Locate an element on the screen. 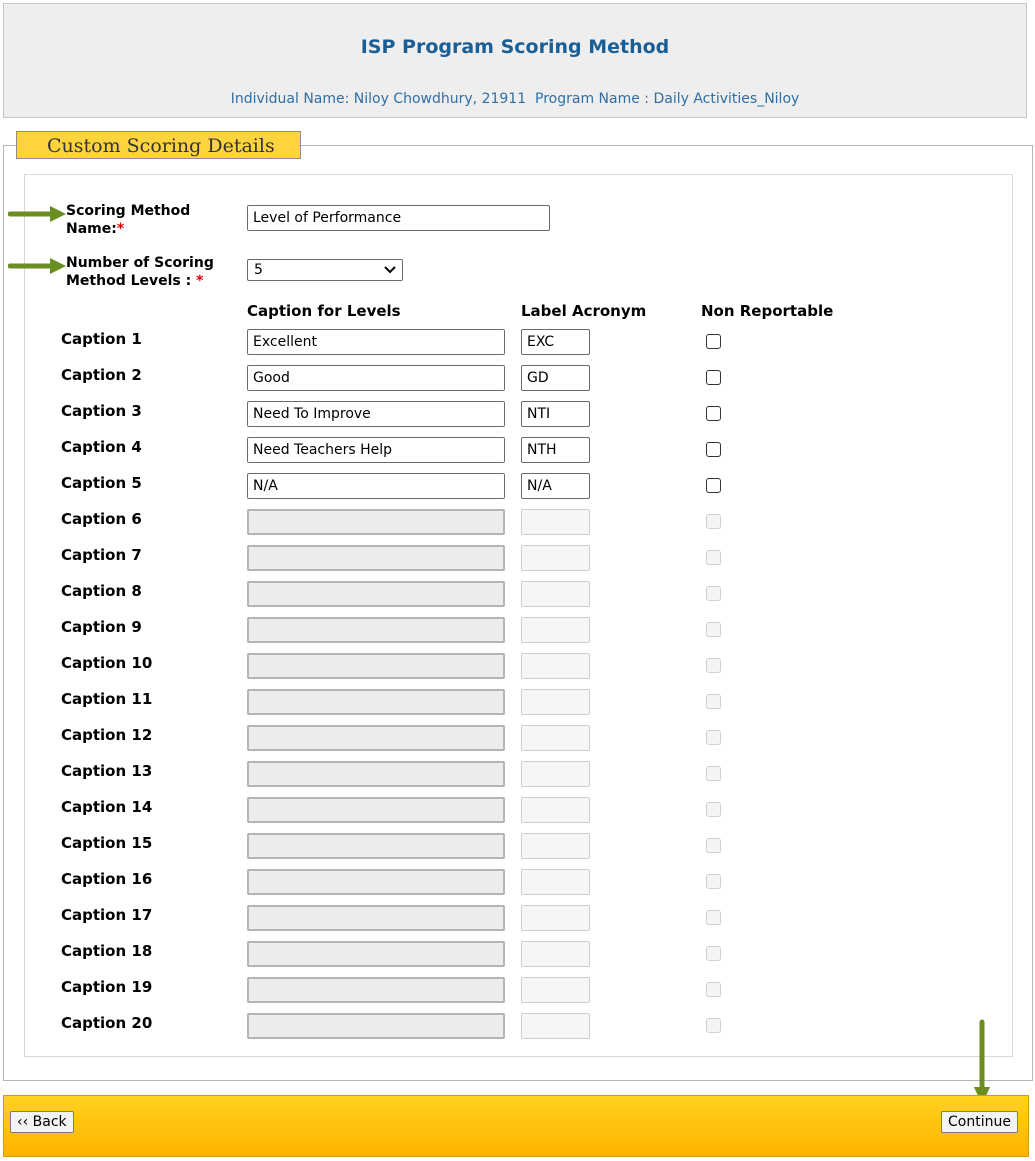  caption-label: Caption 17 is located at coordinates (107, 915).